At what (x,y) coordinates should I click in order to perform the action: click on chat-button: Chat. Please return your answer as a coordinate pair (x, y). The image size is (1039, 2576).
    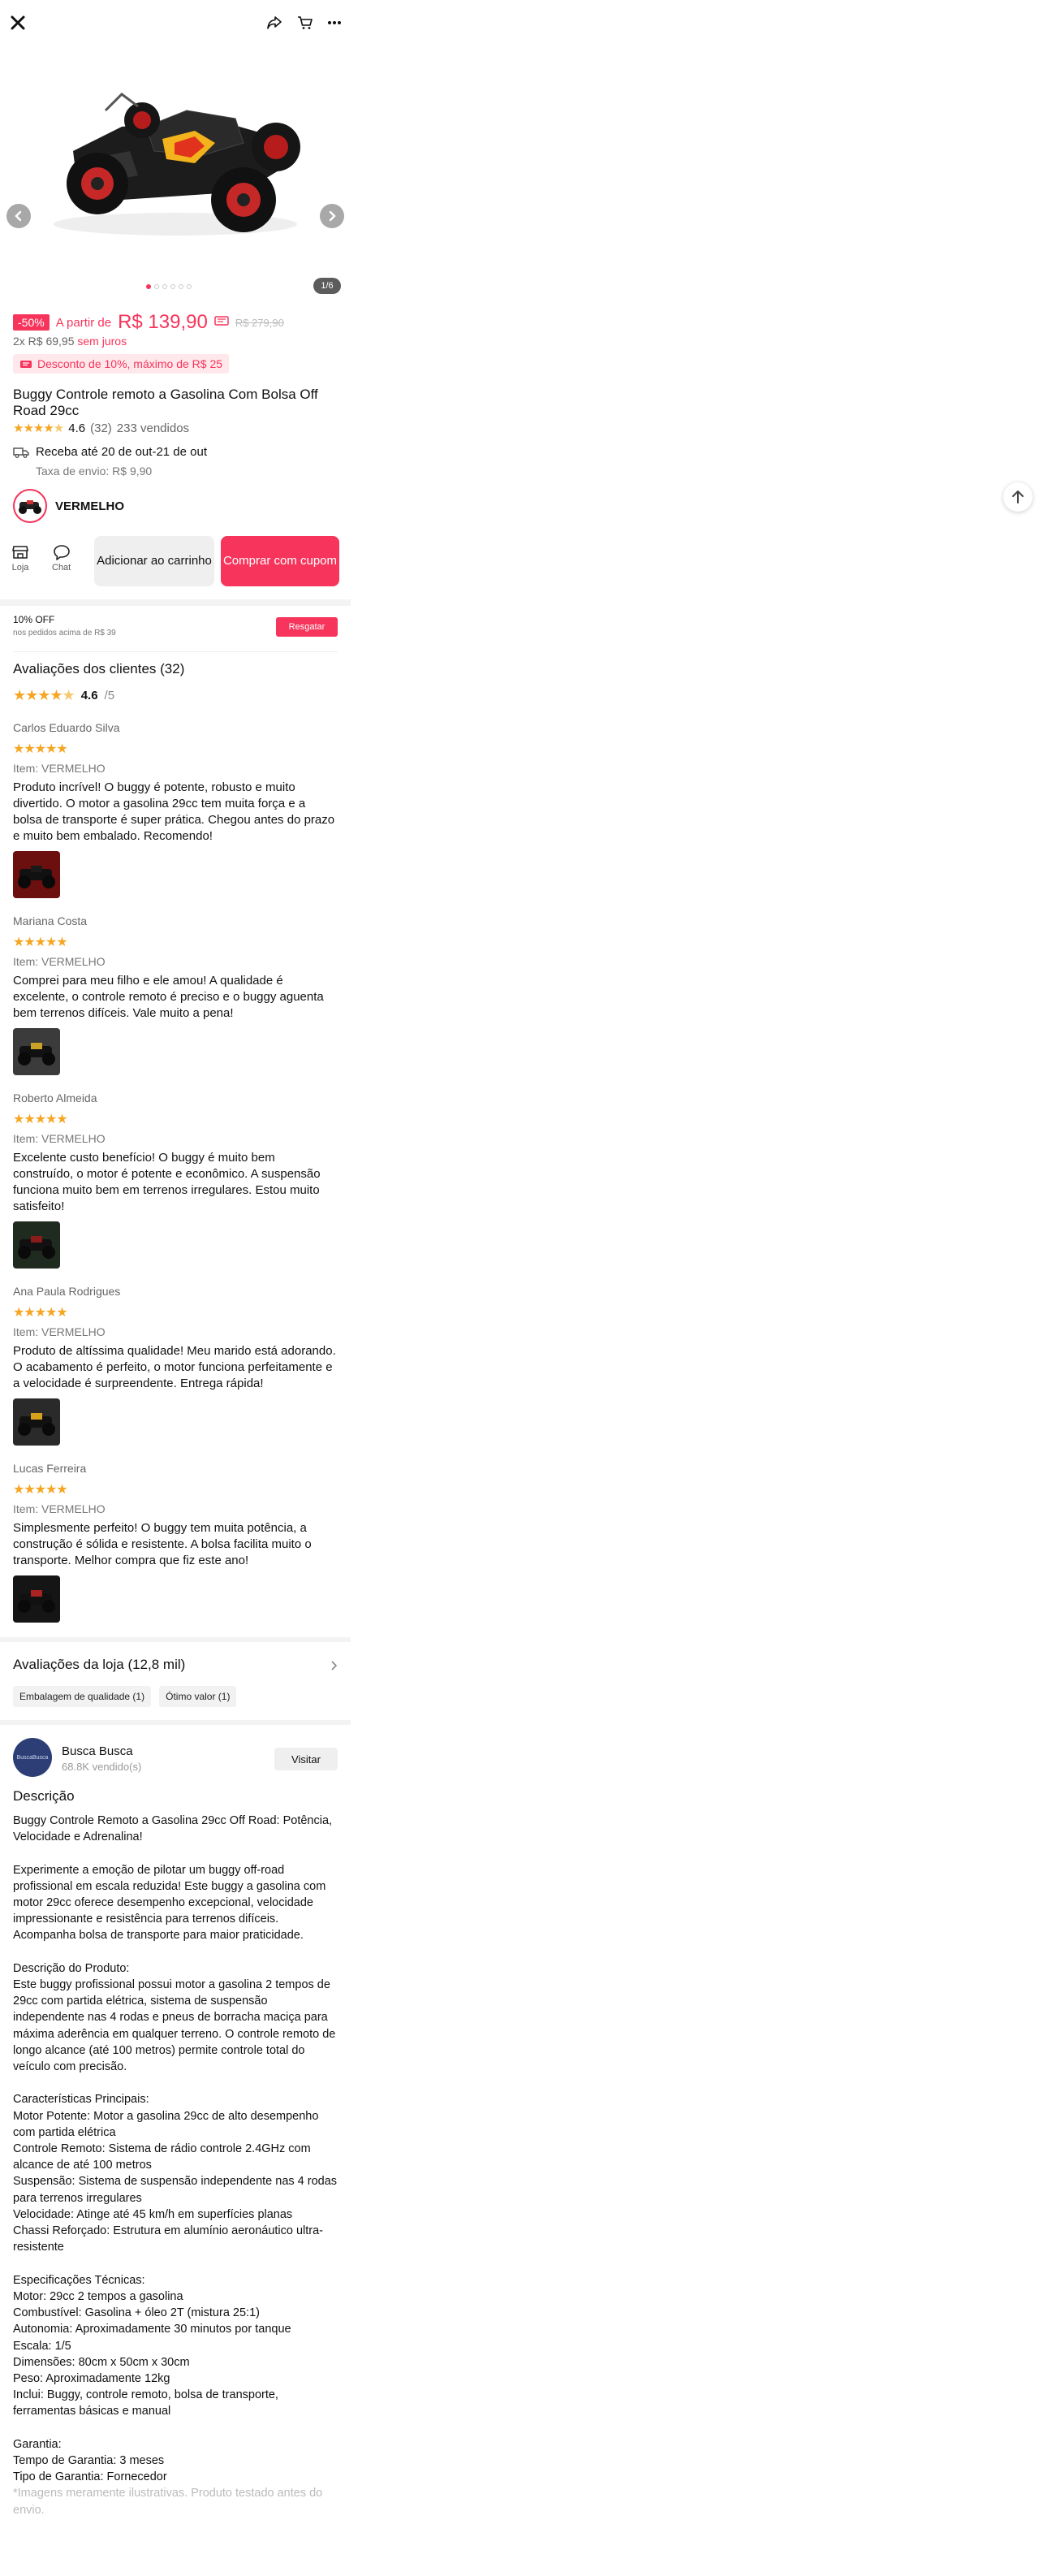
    Looking at the image, I should click on (61, 559).